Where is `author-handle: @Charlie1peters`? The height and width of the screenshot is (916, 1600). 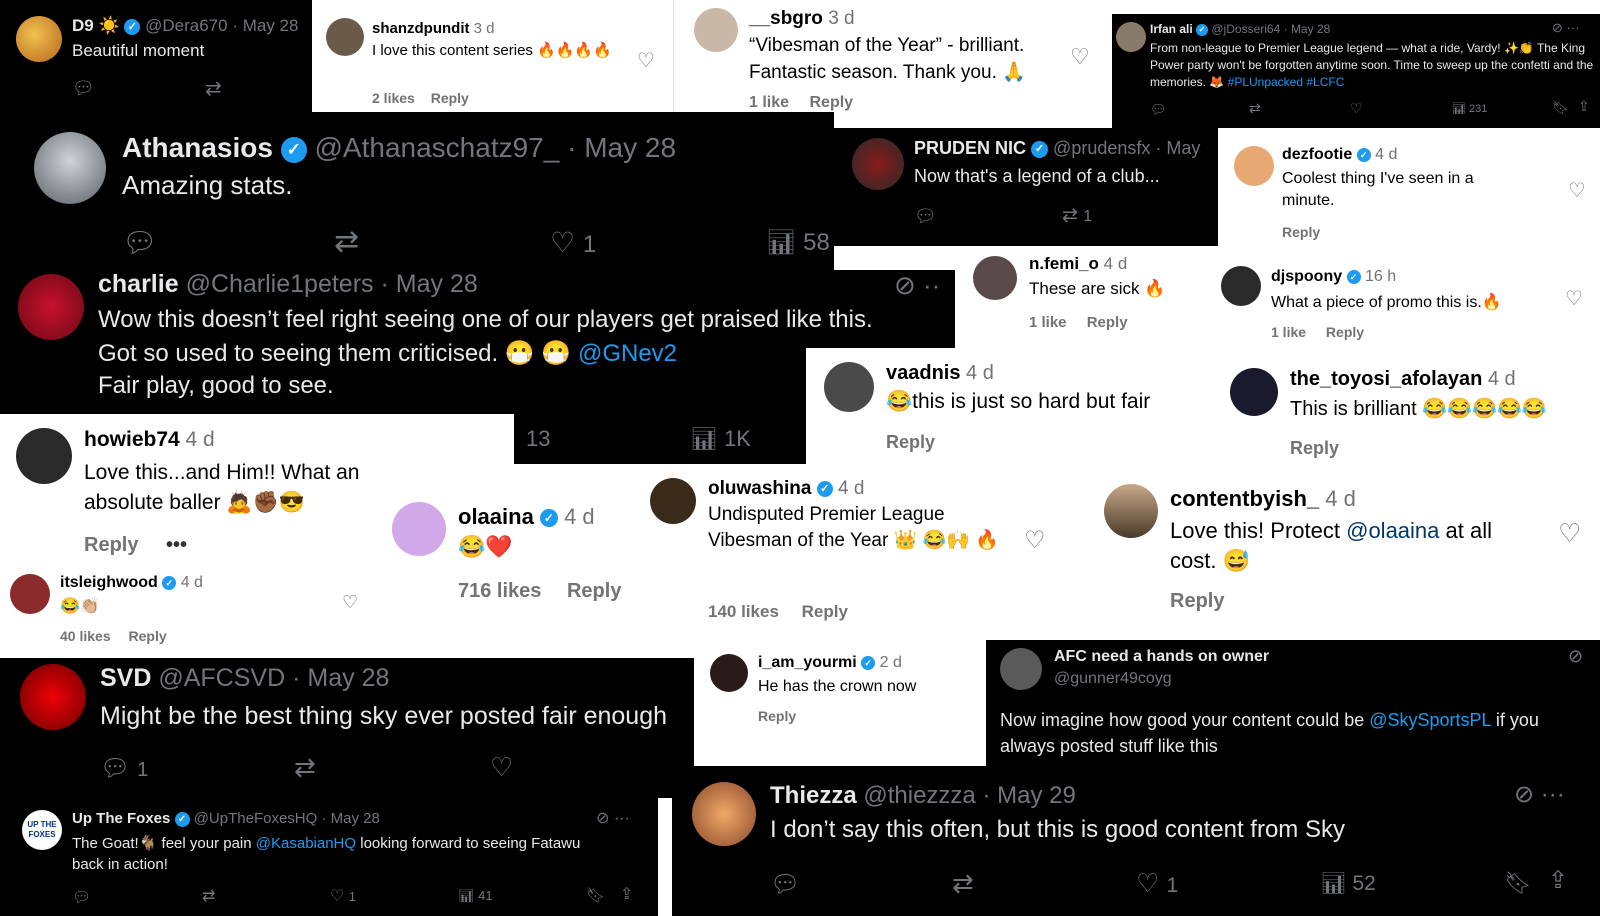
author-handle: @Charlie1peters is located at coordinates (280, 284).